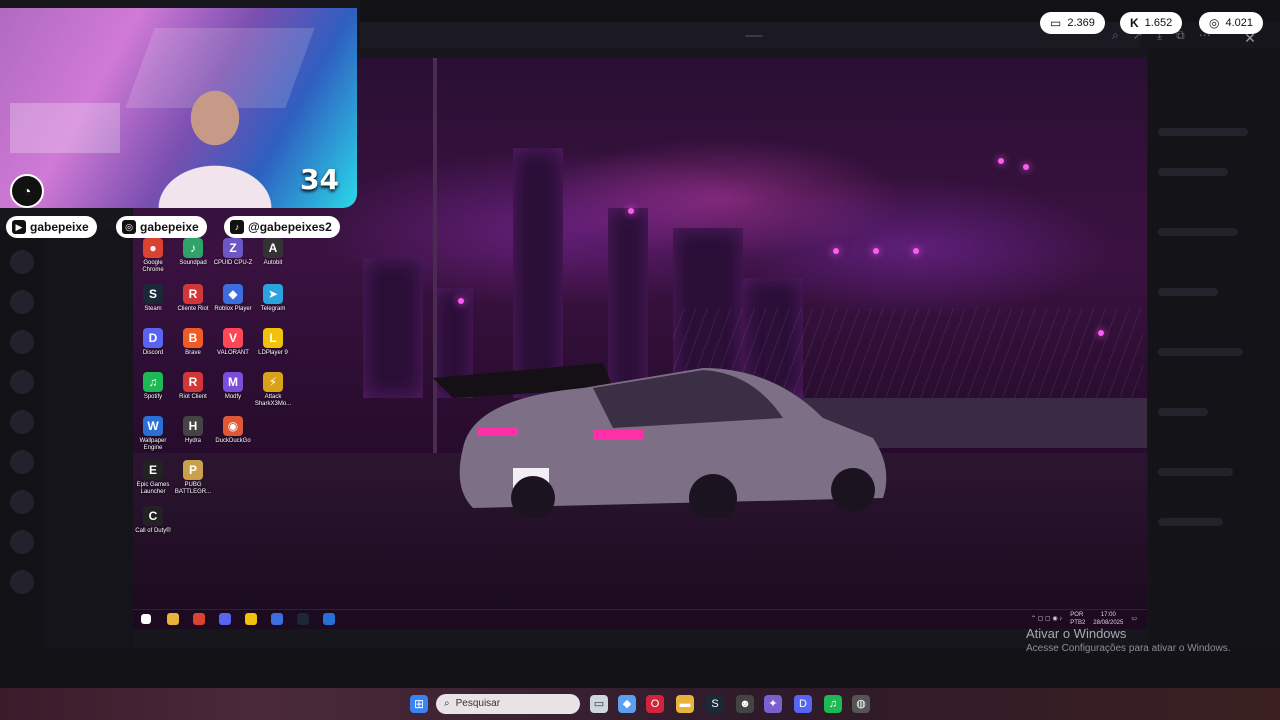 The width and height of the screenshot is (1280, 720). I want to click on desktop-icon-label: Soundpad, so click(193, 263).